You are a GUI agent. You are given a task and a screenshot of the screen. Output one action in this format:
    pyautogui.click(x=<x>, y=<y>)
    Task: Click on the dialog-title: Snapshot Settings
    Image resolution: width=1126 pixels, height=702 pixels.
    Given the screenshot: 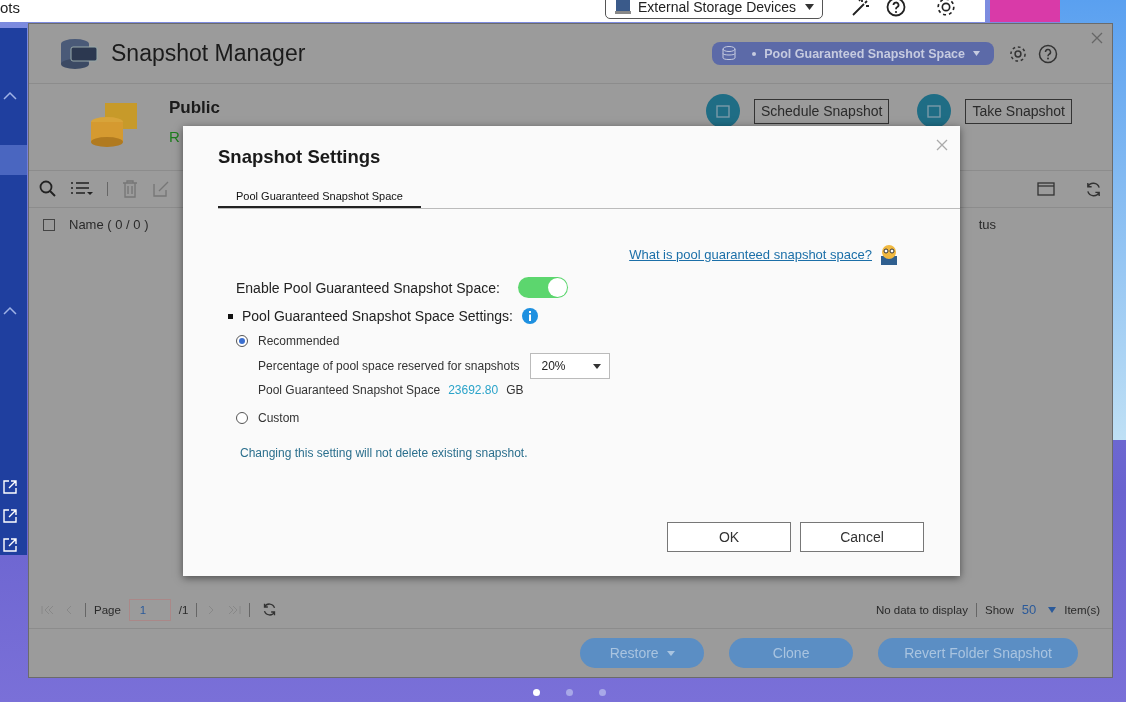 What is the action you would take?
    pyautogui.click(x=300, y=157)
    